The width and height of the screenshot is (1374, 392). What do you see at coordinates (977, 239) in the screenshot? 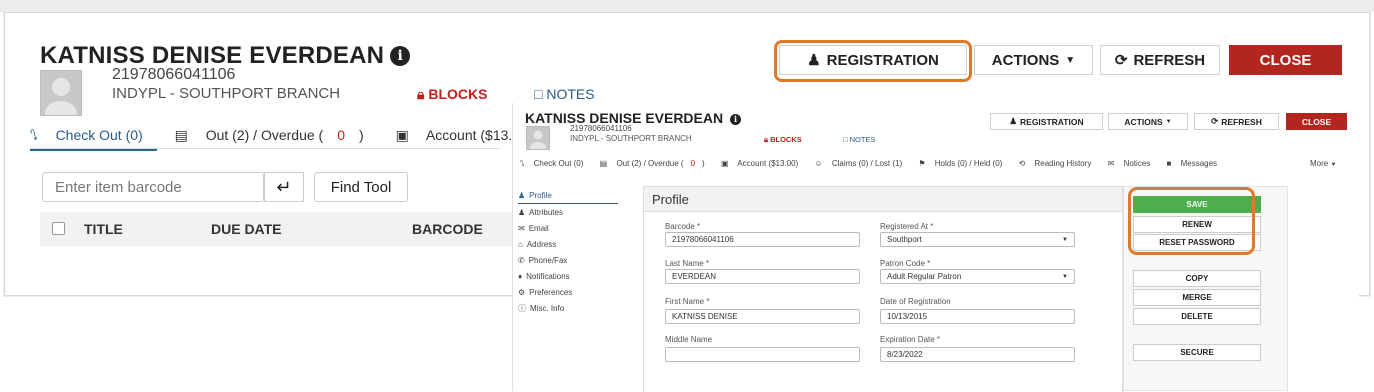
I see `registered-at-select: Southport ▼` at bounding box center [977, 239].